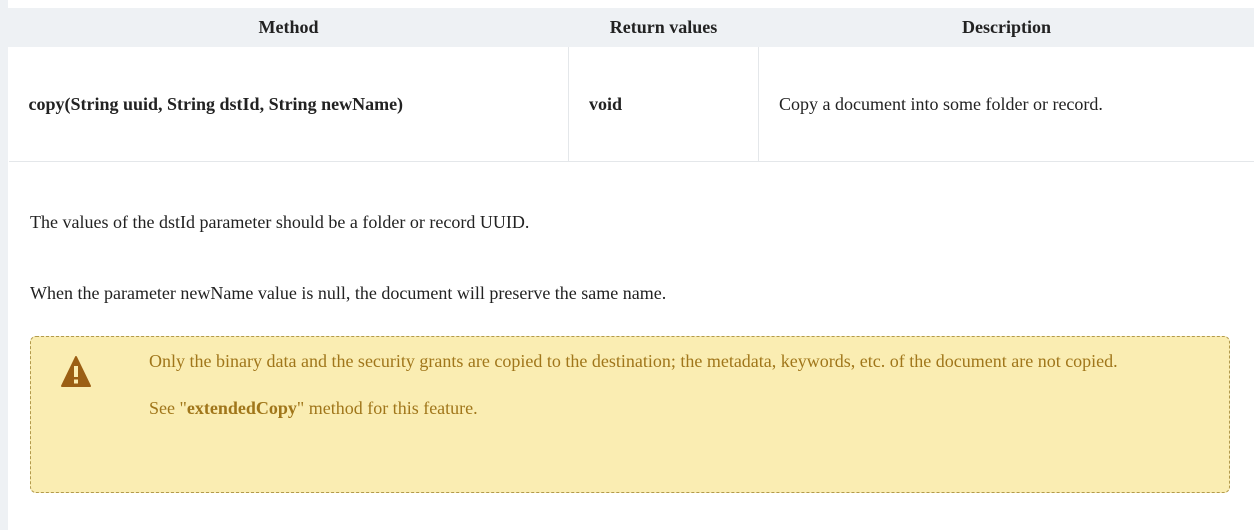  Describe the element at coordinates (663, 27) in the screenshot. I see `header-return-values: Return values` at that location.